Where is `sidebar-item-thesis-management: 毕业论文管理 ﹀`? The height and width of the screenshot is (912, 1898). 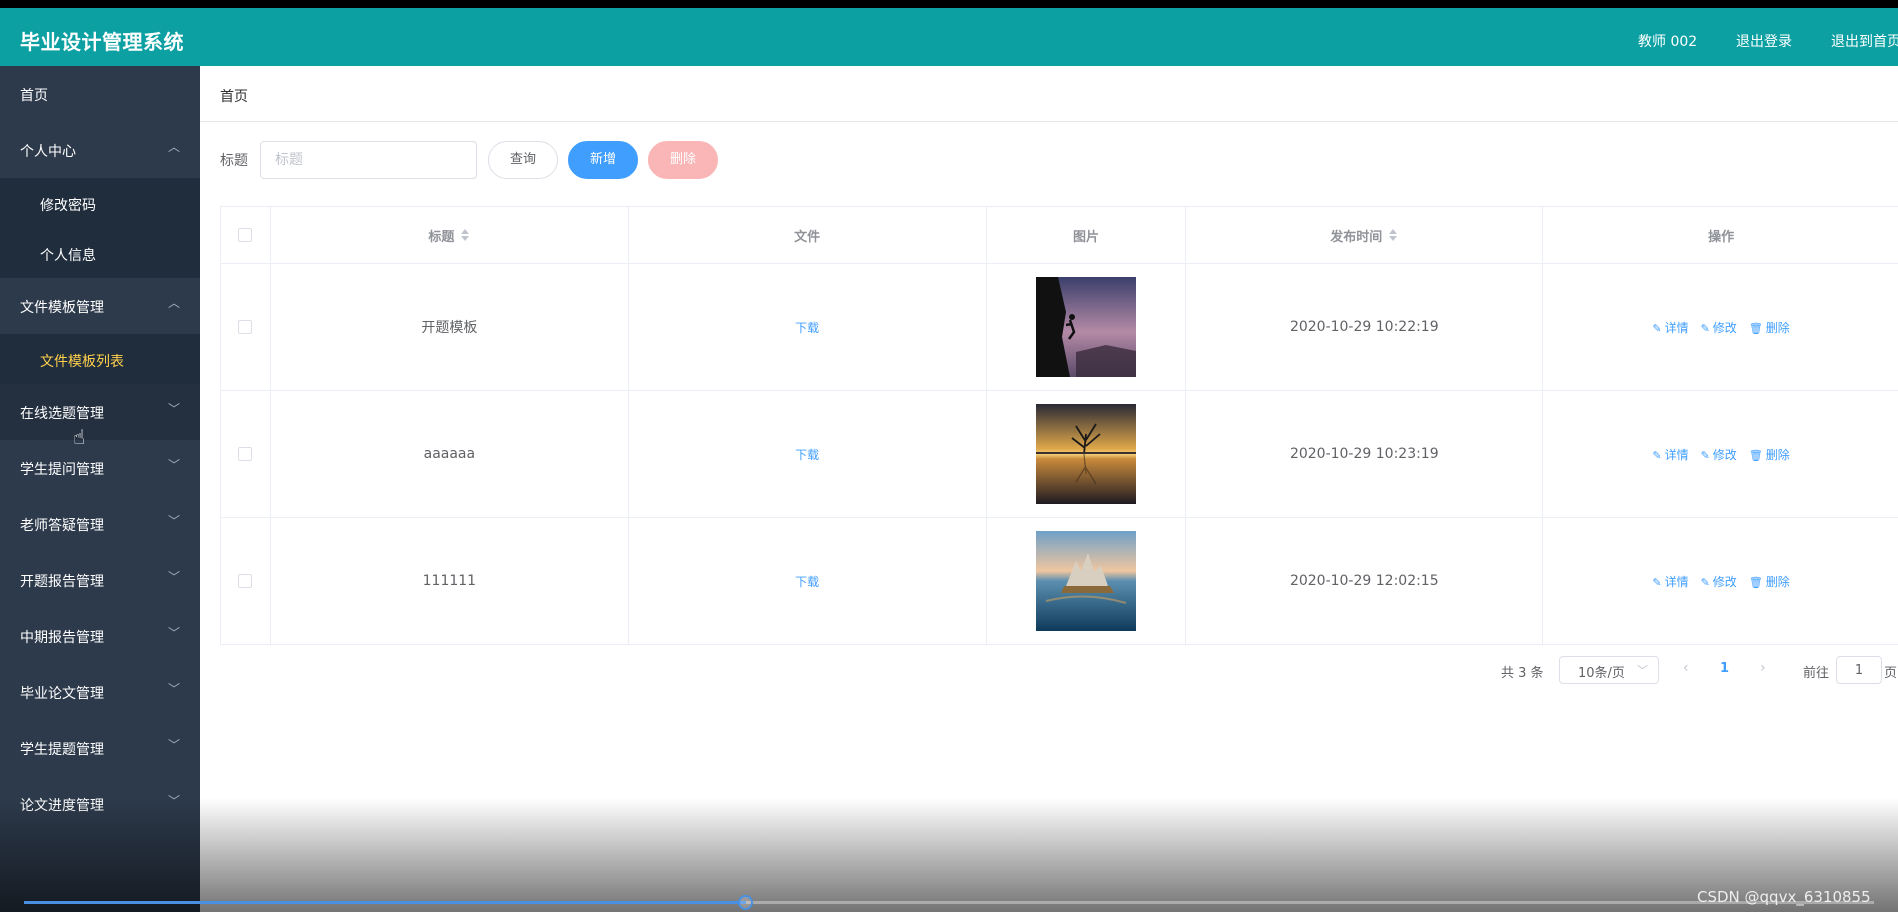 sidebar-item-thesis-management: 毕业论文管理 ﹀ is located at coordinates (100, 692).